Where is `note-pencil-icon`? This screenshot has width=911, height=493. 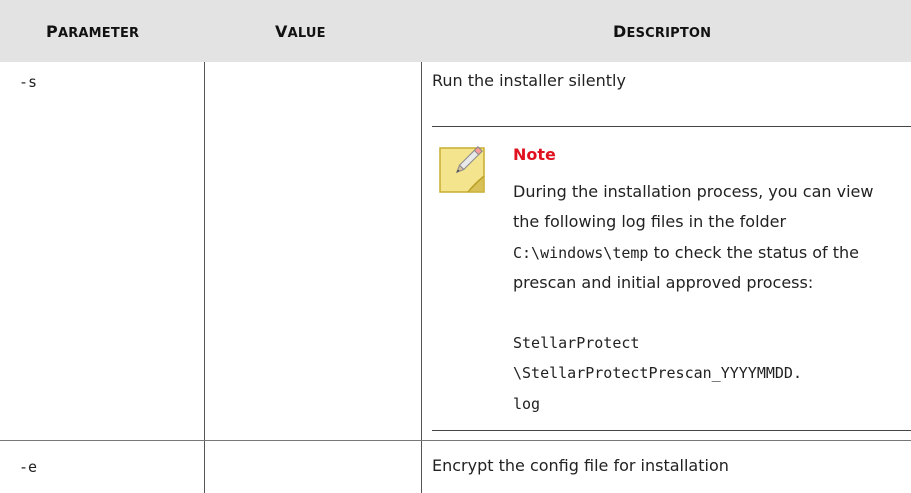
note-pencil-icon is located at coordinates (465, 169).